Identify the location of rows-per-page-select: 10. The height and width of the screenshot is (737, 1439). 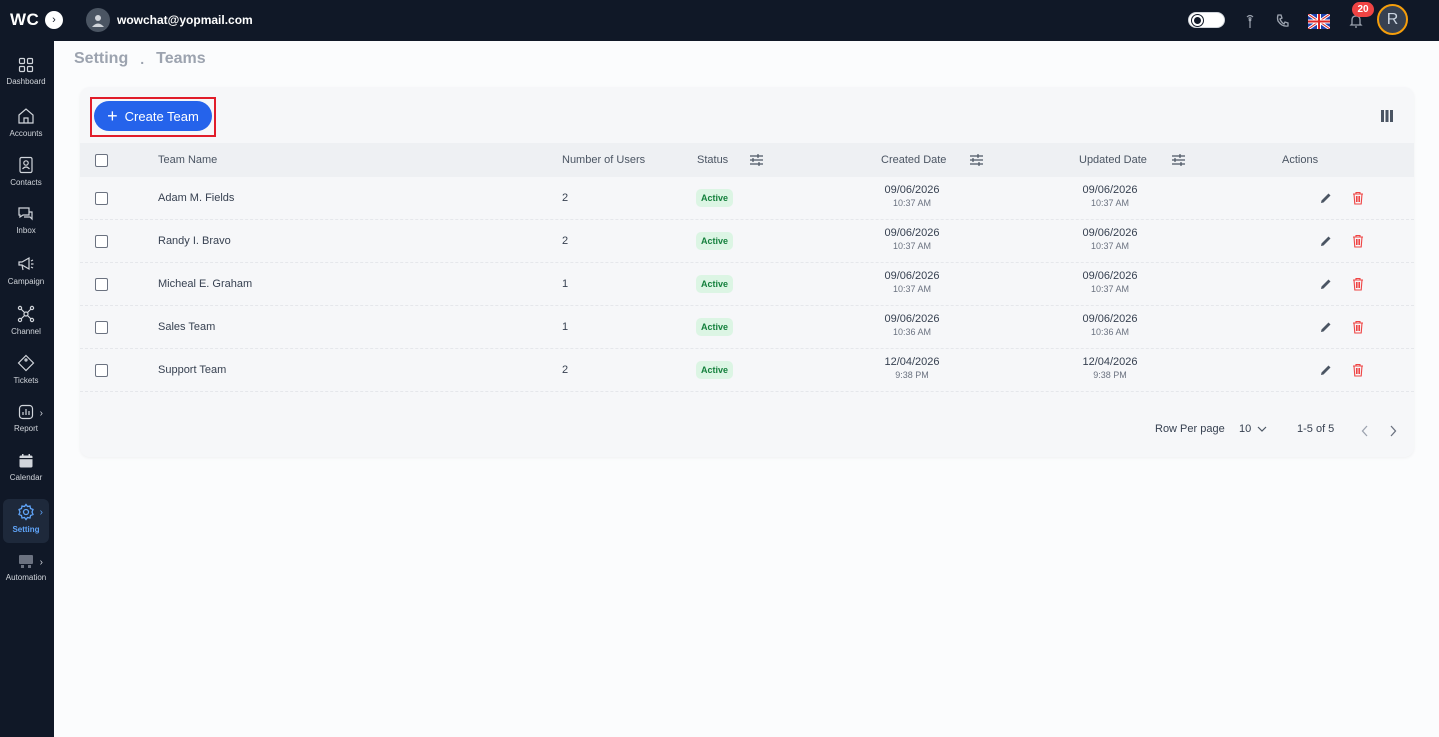
(1253, 429).